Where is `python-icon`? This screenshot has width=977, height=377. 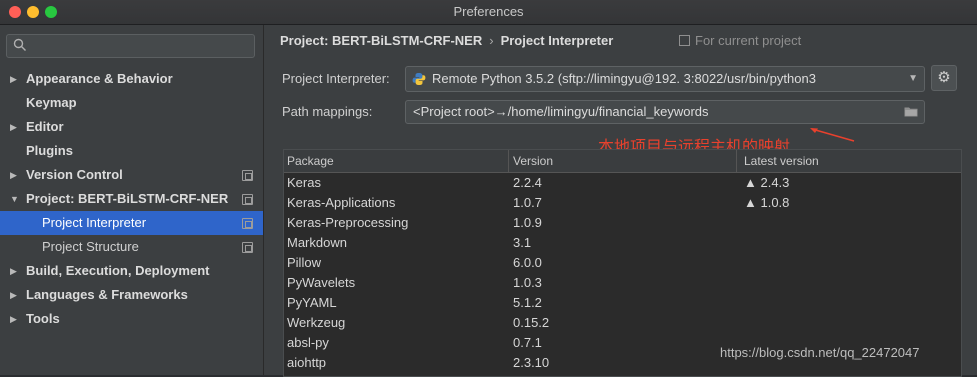 python-icon is located at coordinates (419, 79).